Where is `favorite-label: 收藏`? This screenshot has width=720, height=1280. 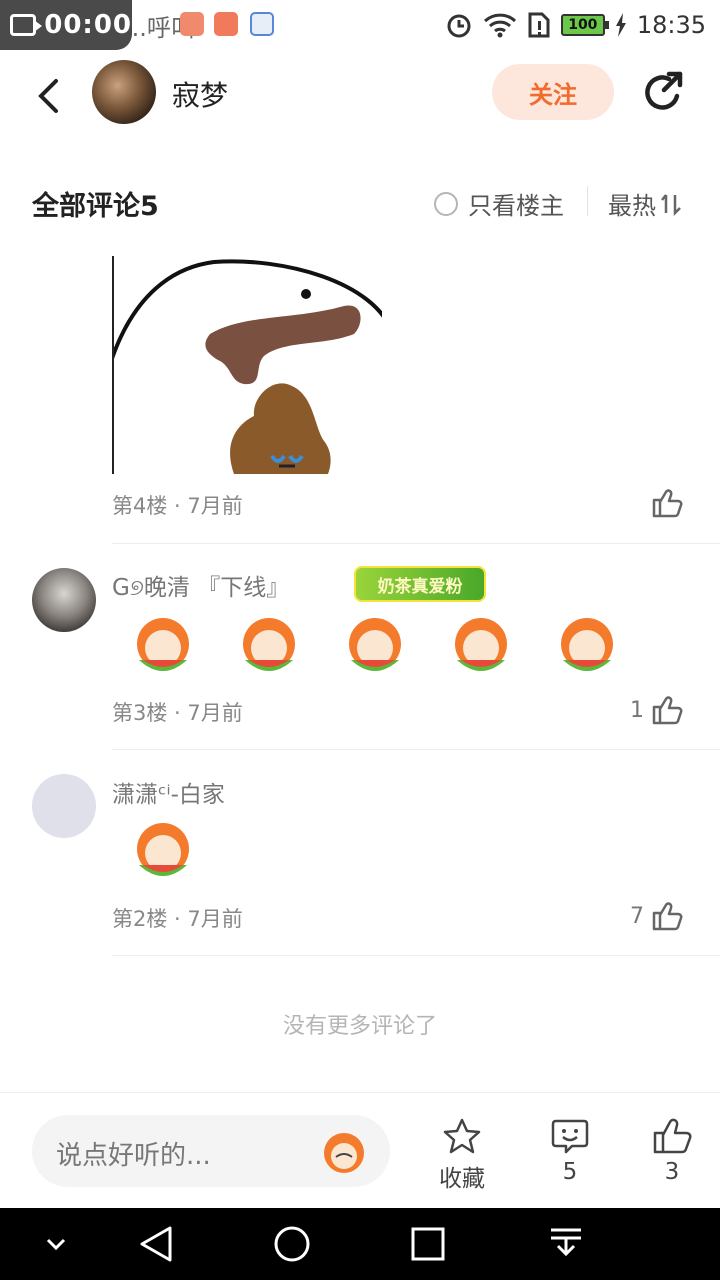 favorite-label: 收藏 is located at coordinates (462, 1179).